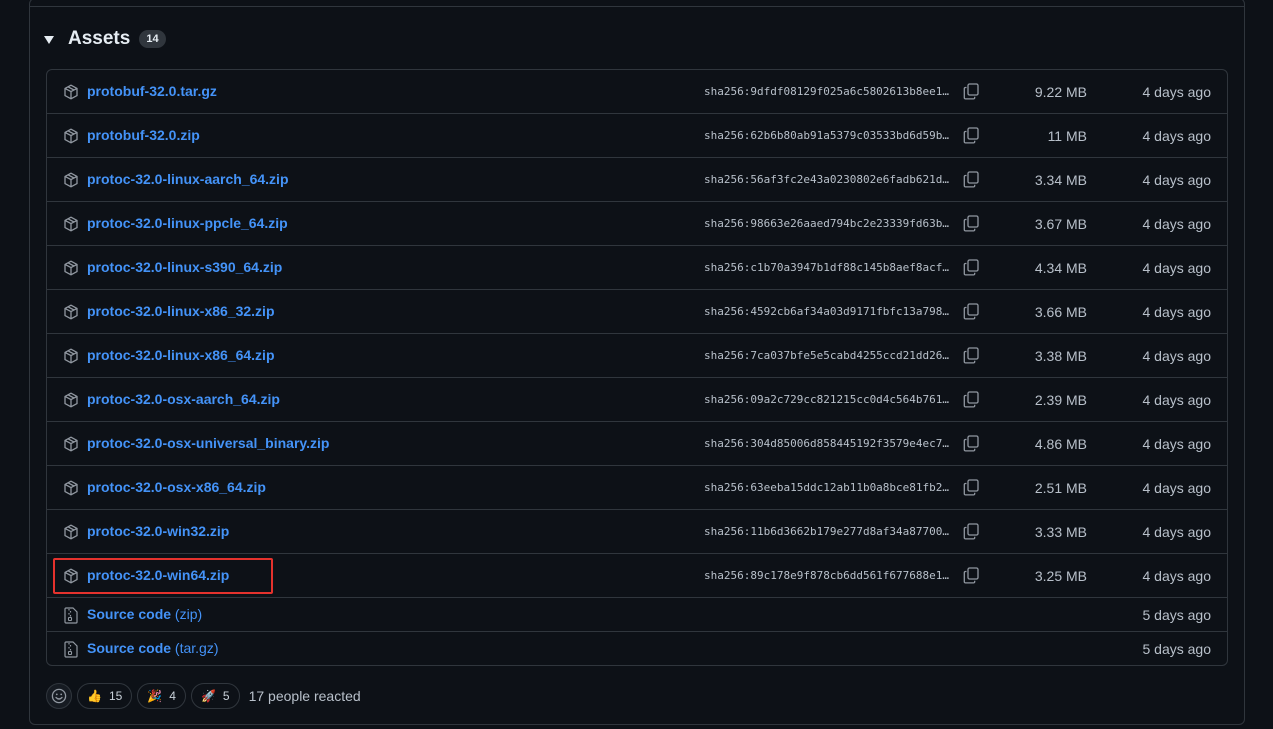 Image resolution: width=1273 pixels, height=729 pixels. What do you see at coordinates (637, 615) in the screenshot?
I see `source-row: Source code (zip) 5 days ago` at bounding box center [637, 615].